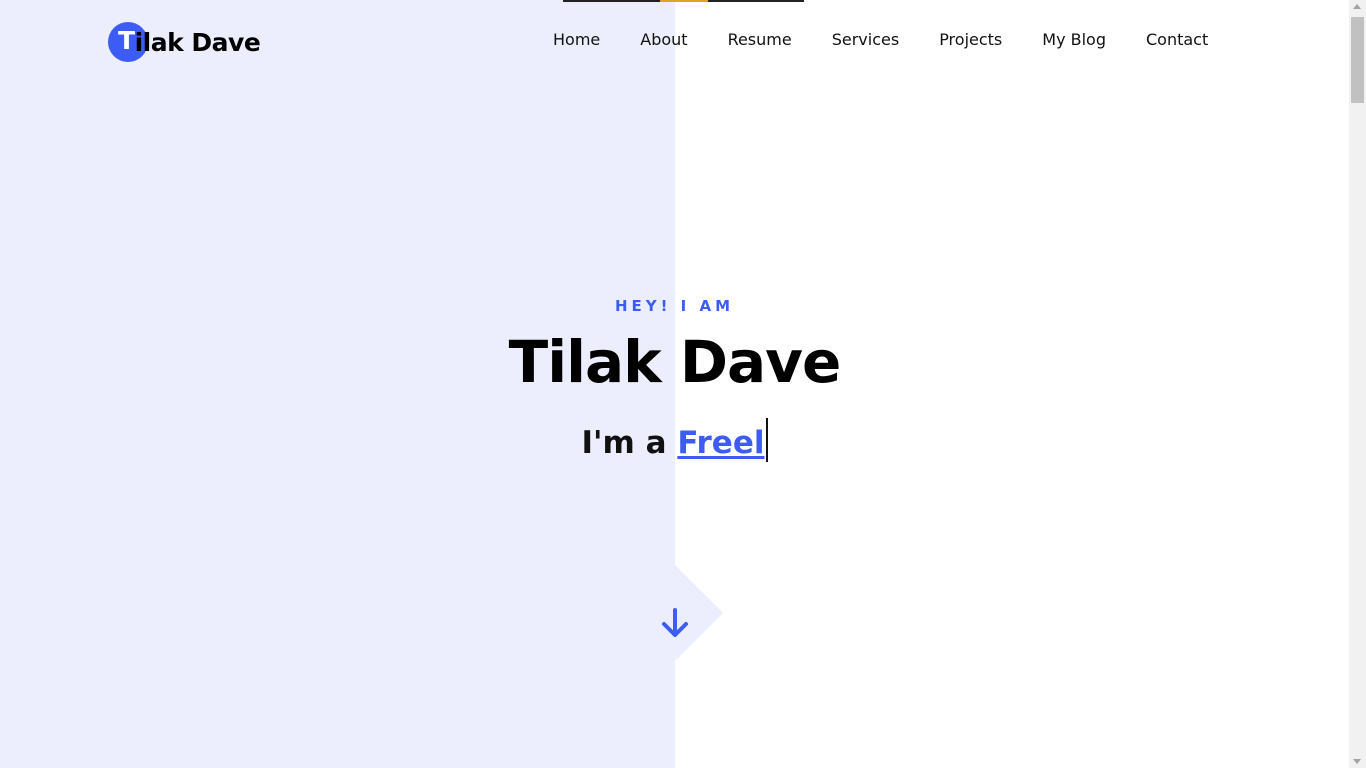 Image resolution: width=1366 pixels, height=768 pixels. Describe the element at coordinates (663, 39) in the screenshot. I see `nav-about: About` at that location.